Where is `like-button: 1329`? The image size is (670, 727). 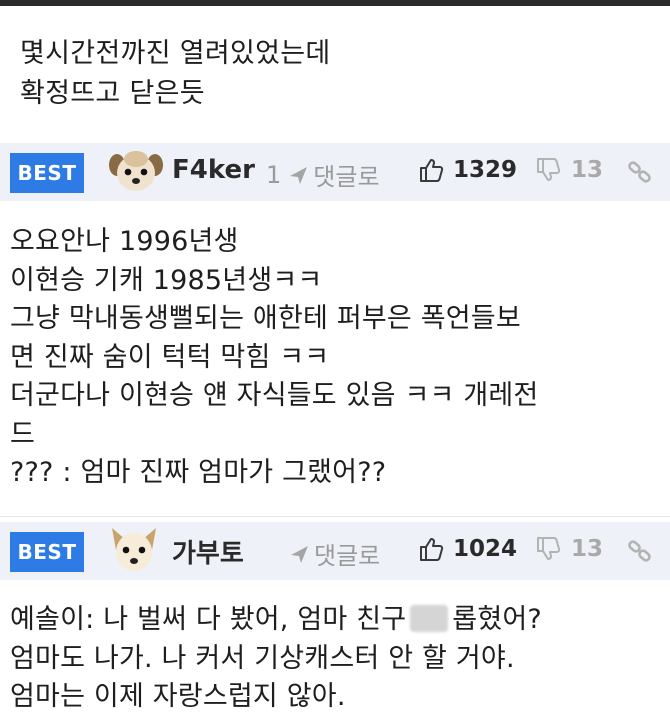
like-button: 1329 is located at coordinates (467, 170).